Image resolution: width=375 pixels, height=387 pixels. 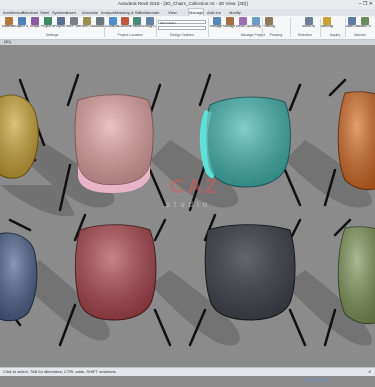 What do you see at coordinates (235, 12) in the screenshot?
I see `tab-modify: Modify` at bounding box center [235, 12].